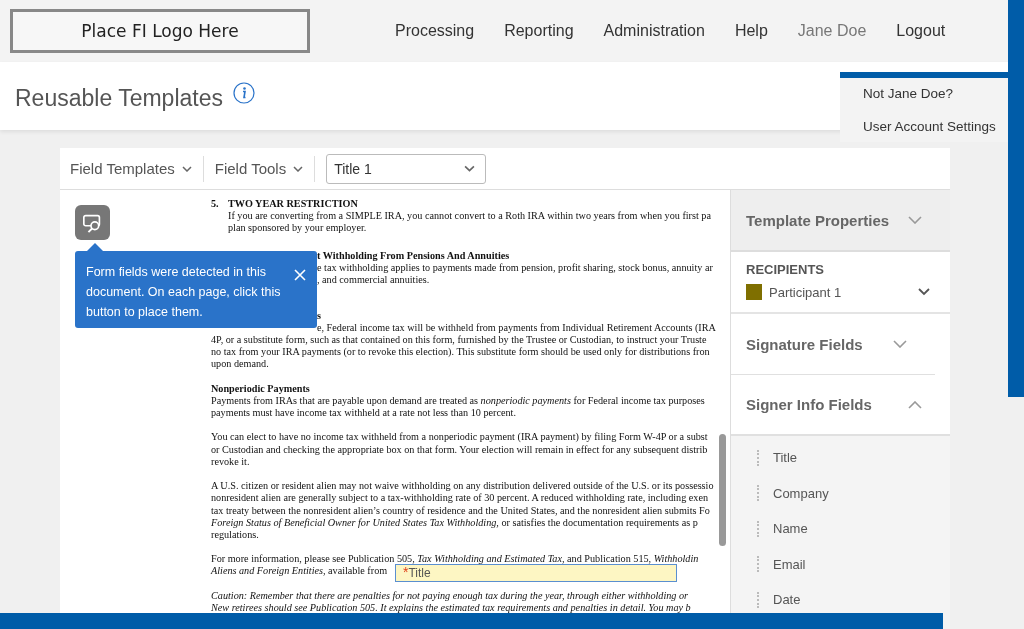  What do you see at coordinates (299, 571) in the screenshot?
I see `document-text-line: Aliens and Foreign Entities, available from` at bounding box center [299, 571].